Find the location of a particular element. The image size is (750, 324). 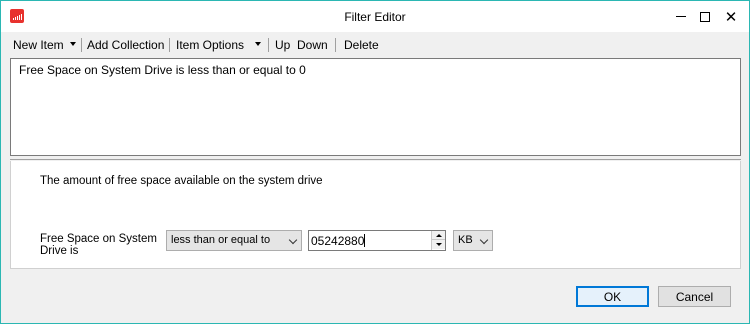

close-icon: ✕ is located at coordinates (731, 17).